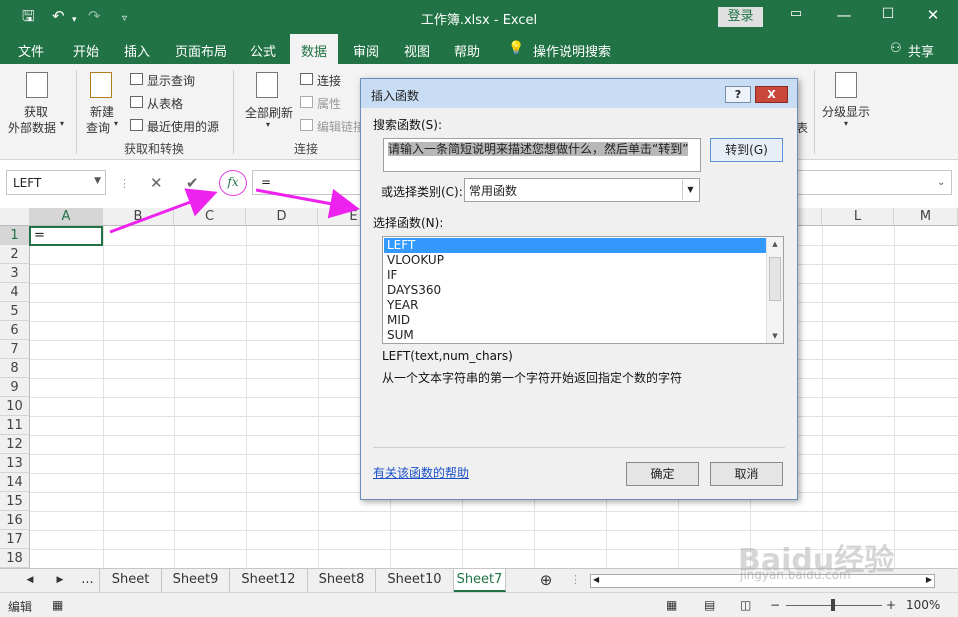  I want to click on prev-sheet-icon: ◀, so click(30, 580).